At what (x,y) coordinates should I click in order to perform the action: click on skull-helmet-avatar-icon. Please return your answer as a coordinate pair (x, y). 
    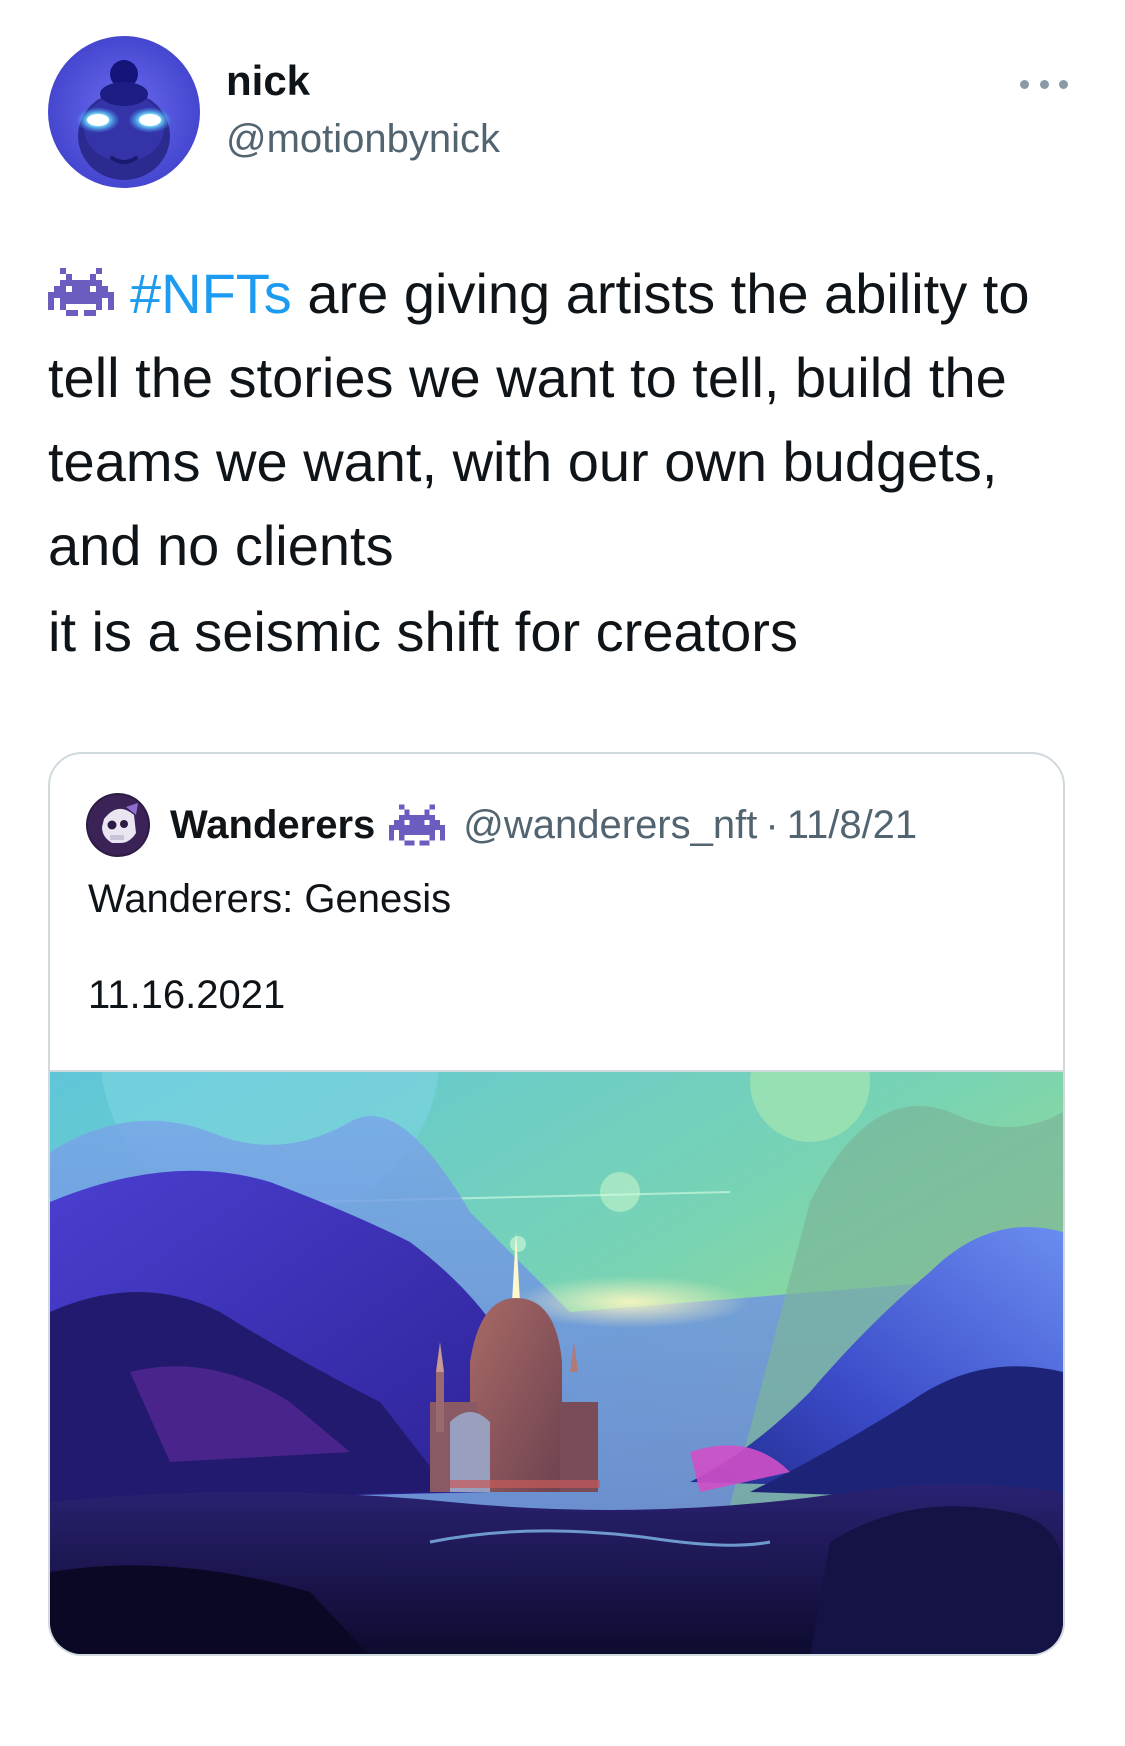
    Looking at the image, I should click on (118, 825).